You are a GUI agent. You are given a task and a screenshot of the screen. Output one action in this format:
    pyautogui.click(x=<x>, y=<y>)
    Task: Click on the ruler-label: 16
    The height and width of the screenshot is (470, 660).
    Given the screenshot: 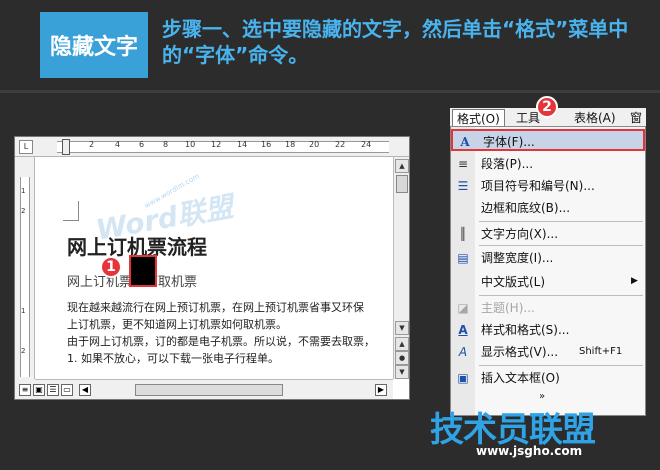 What is the action you would take?
    pyautogui.click(x=266, y=144)
    